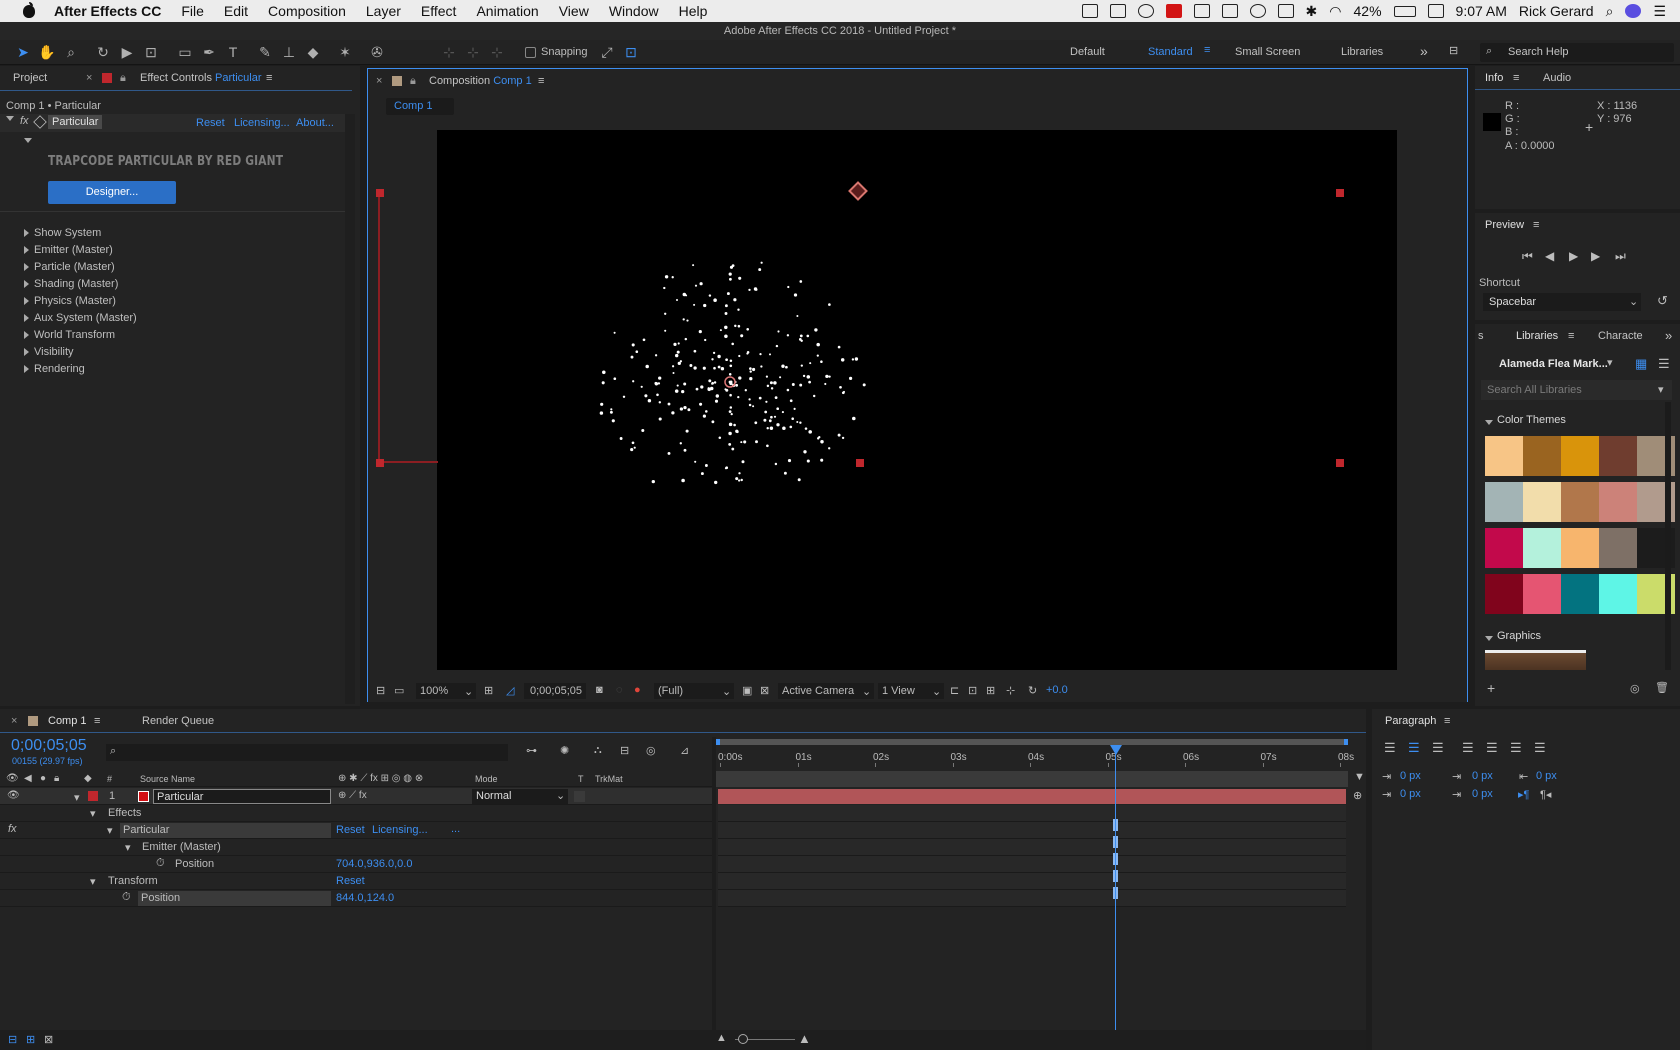  I want to click on graphics-header: Graphics, so click(1513, 637).